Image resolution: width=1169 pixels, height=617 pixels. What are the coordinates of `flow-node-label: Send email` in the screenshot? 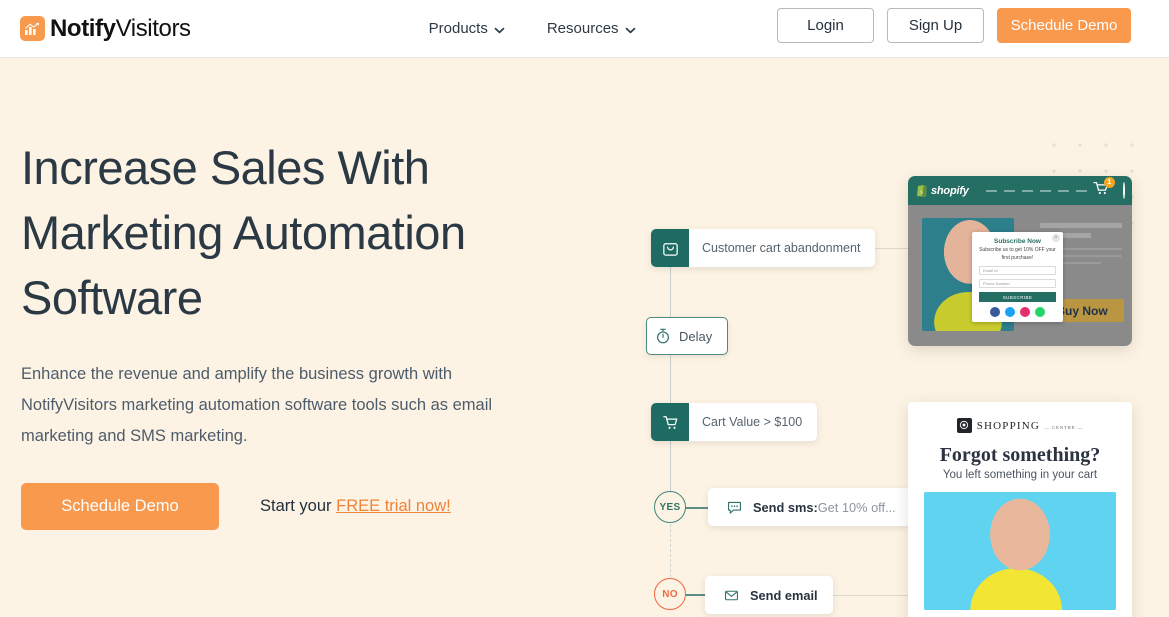 It's located at (790, 595).